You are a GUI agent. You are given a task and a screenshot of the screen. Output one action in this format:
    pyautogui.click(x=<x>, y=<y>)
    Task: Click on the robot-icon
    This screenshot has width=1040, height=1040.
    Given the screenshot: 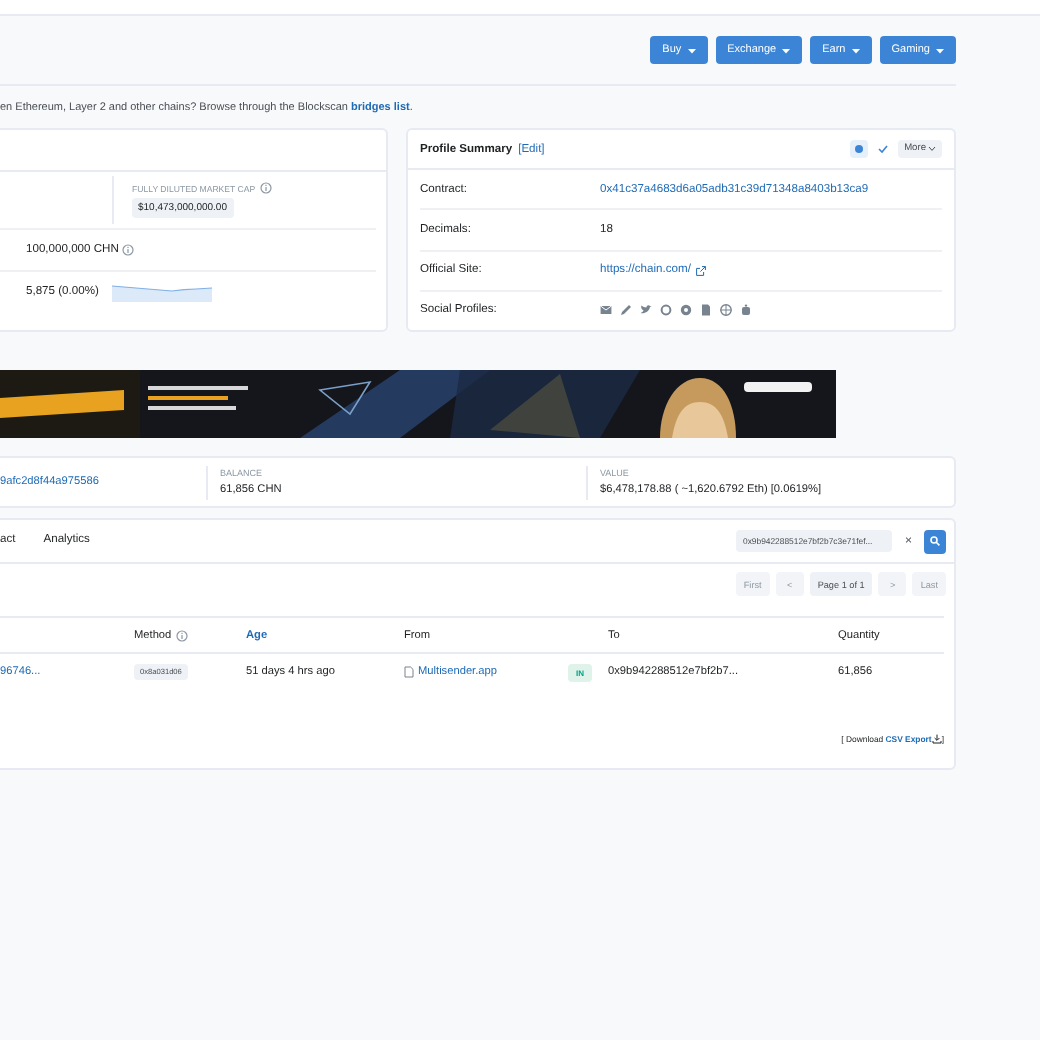 What is the action you would take?
    pyautogui.click(x=746, y=310)
    